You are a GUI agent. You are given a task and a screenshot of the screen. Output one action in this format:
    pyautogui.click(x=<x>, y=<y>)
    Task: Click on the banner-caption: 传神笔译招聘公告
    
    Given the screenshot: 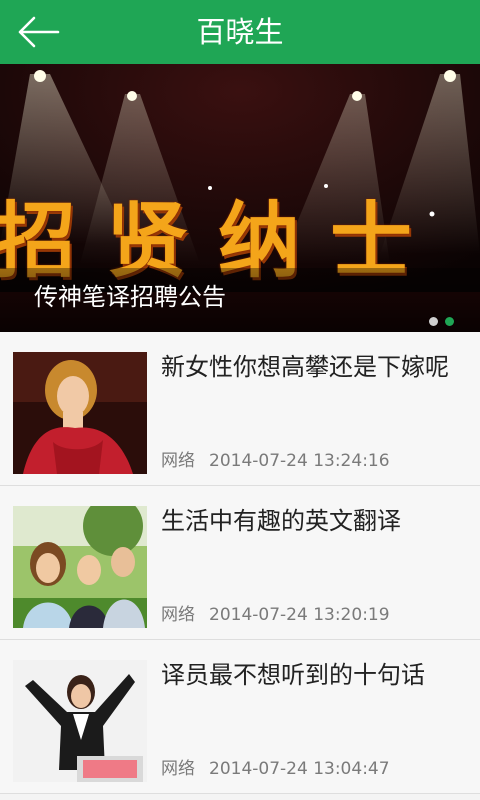 What is the action you would take?
    pyautogui.click(x=130, y=297)
    